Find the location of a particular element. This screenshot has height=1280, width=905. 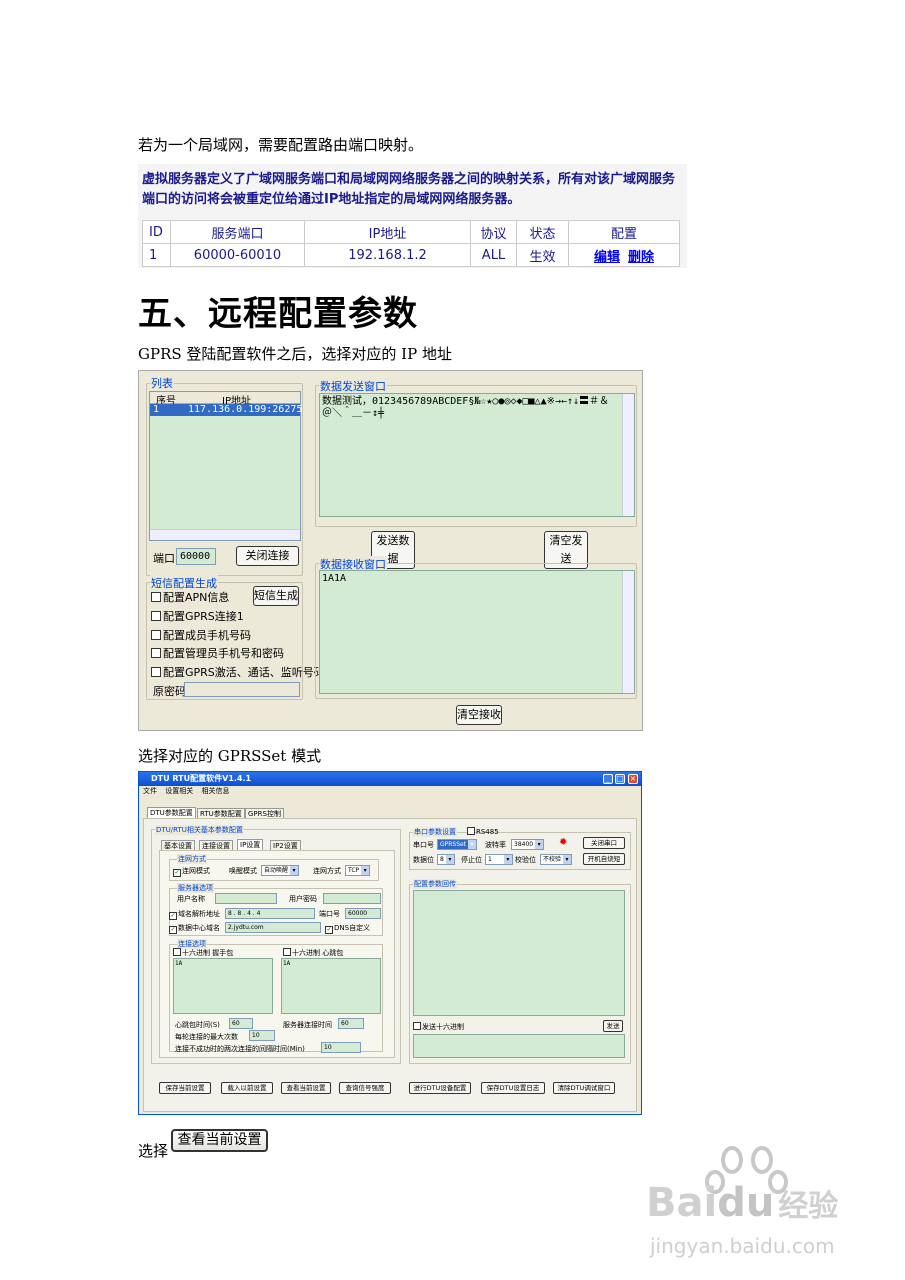

hex-handshake-checkbox: 十六进制 握手包 is located at coordinates (203, 953).